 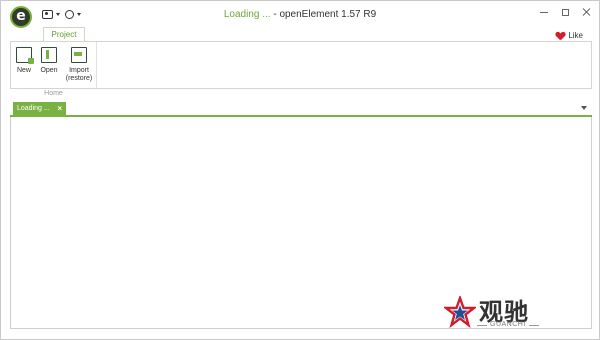 What do you see at coordinates (64, 34) in the screenshot?
I see `tab-project: Project` at bounding box center [64, 34].